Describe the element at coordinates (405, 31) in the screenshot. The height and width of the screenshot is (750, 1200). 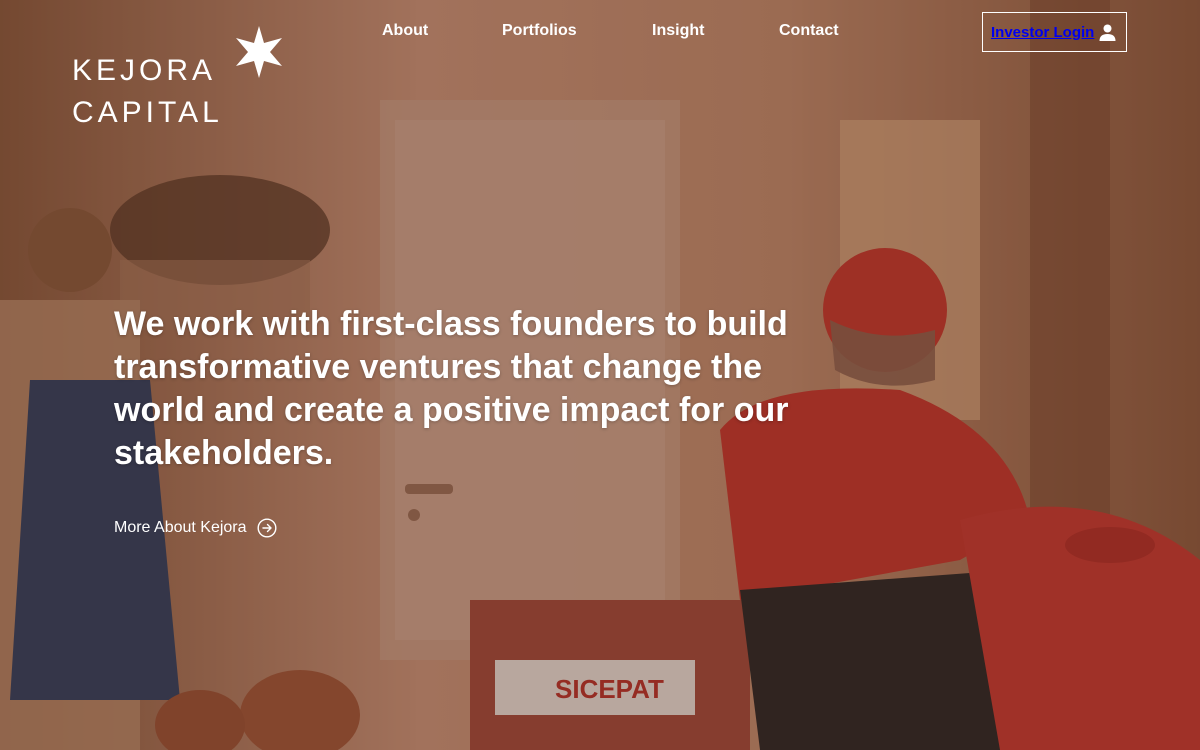
I see `nav-about: About` at that location.